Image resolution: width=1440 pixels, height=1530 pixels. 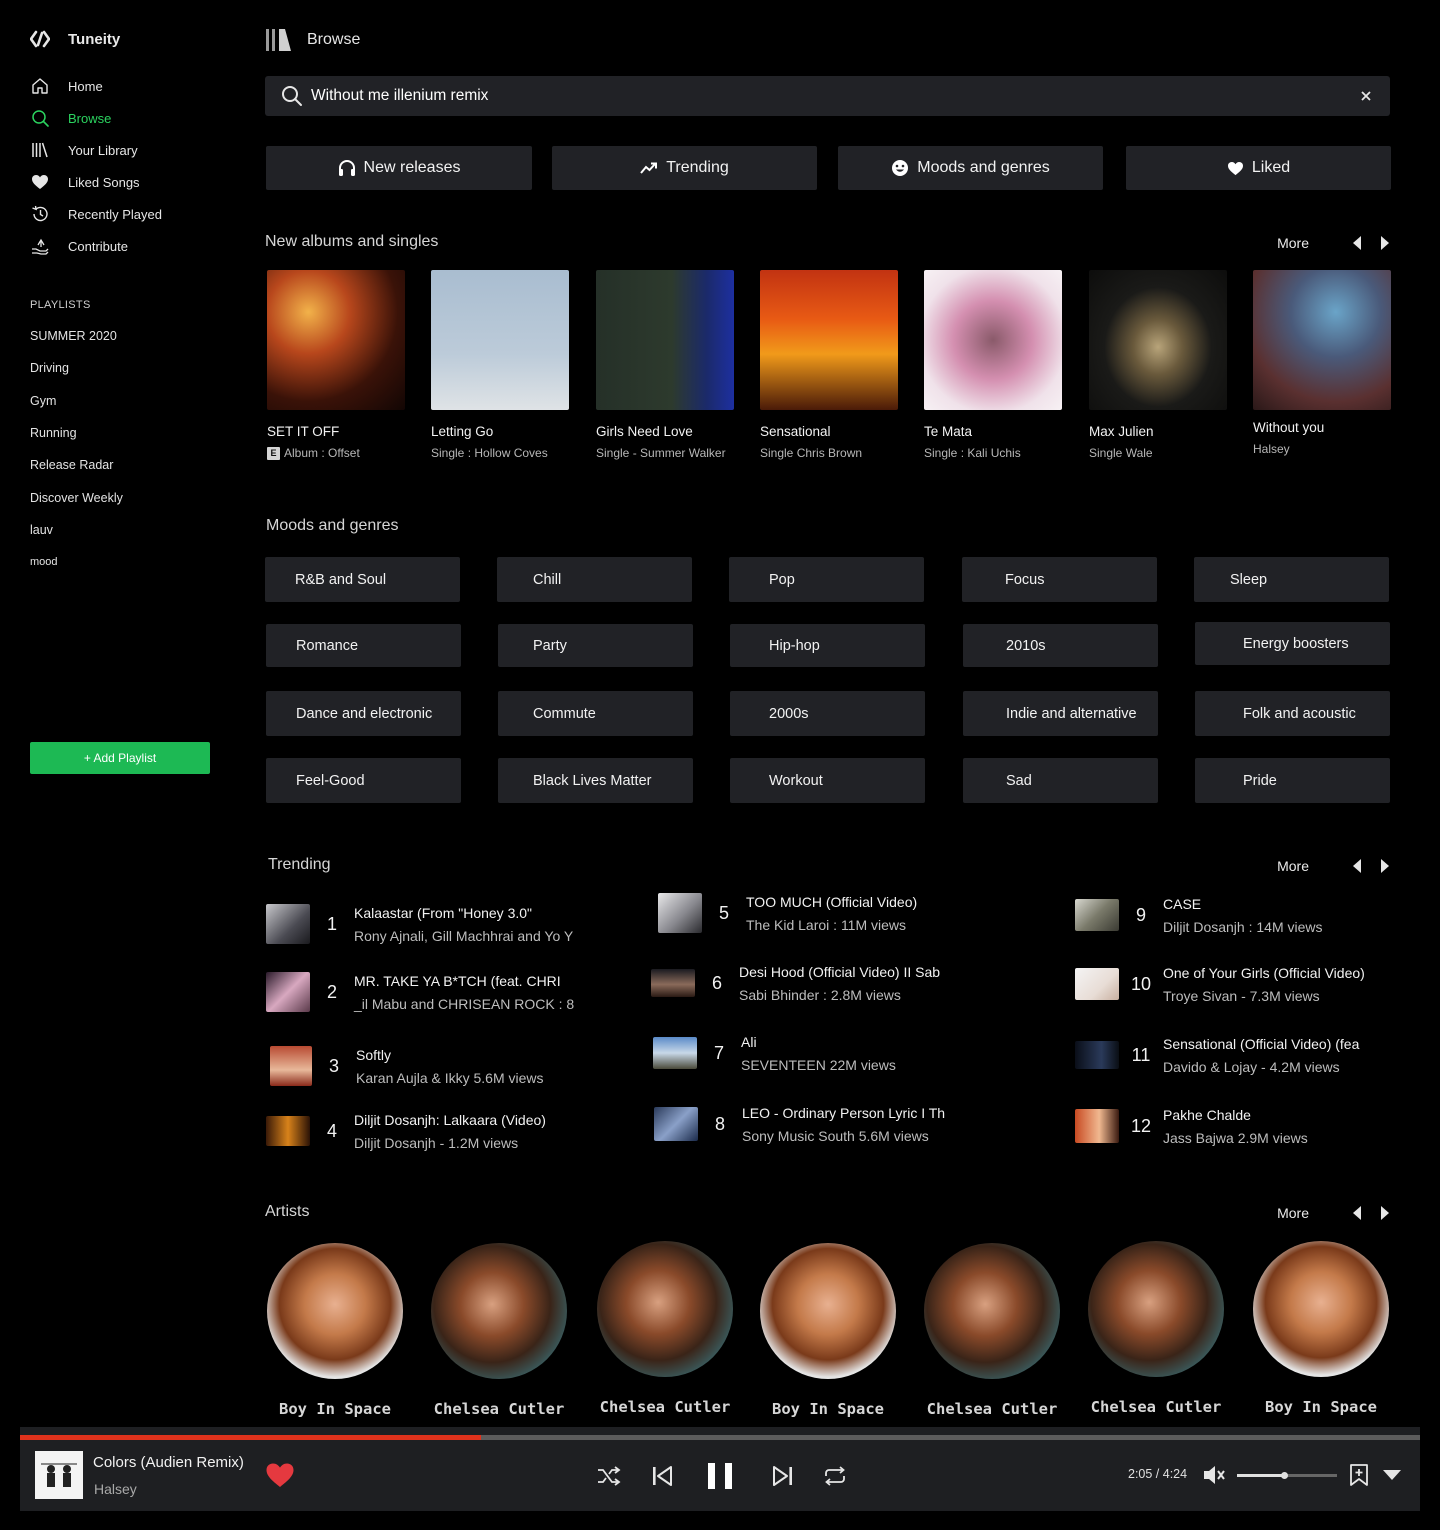 I want to click on playlists-heading: PLAYLISTS, so click(x=60, y=305).